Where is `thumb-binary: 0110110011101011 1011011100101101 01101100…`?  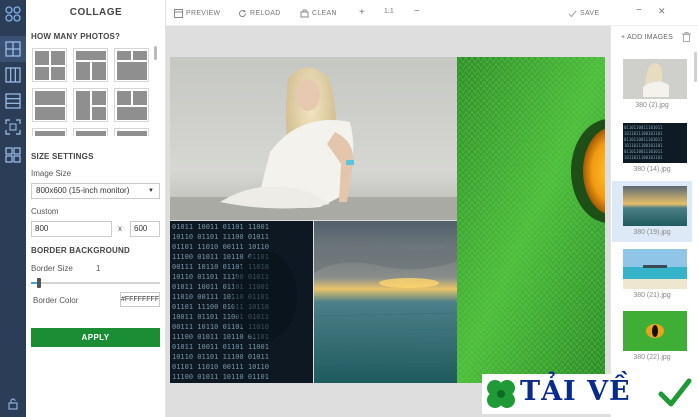 thumb-binary: 0110110011101011 1011011100101101 01101100… is located at coordinates (655, 143).